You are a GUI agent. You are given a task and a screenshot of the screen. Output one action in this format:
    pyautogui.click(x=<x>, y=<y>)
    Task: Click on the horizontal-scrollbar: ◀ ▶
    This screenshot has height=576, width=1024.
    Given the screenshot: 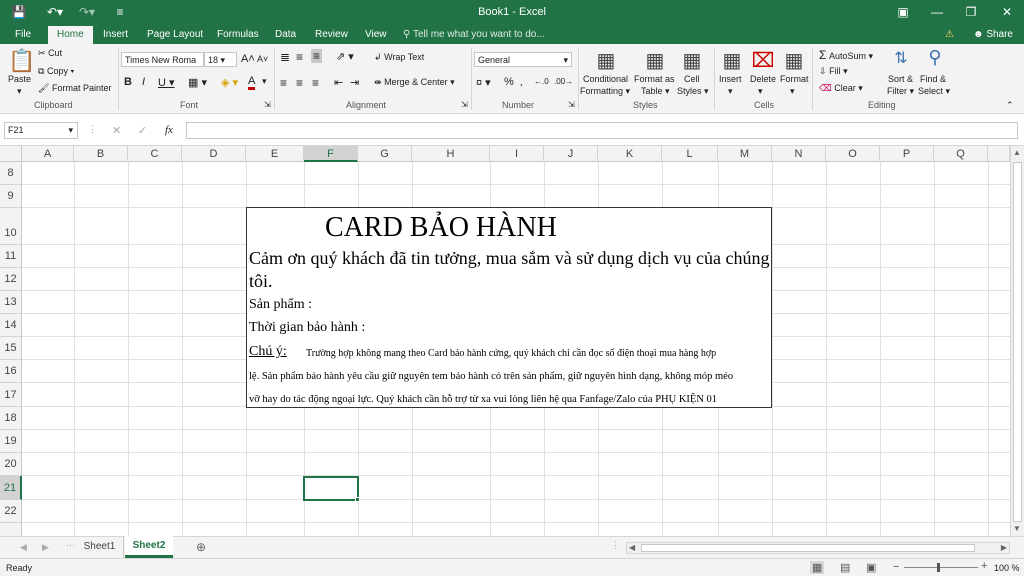 What is the action you would take?
    pyautogui.click(x=818, y=548)
    